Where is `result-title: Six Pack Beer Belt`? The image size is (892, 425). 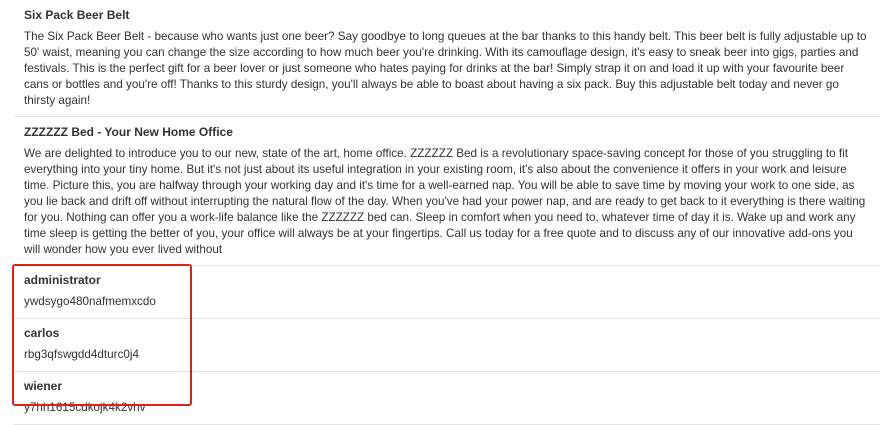
result-title: Six Pack Beer Belt is located at coordinates (77, 15).